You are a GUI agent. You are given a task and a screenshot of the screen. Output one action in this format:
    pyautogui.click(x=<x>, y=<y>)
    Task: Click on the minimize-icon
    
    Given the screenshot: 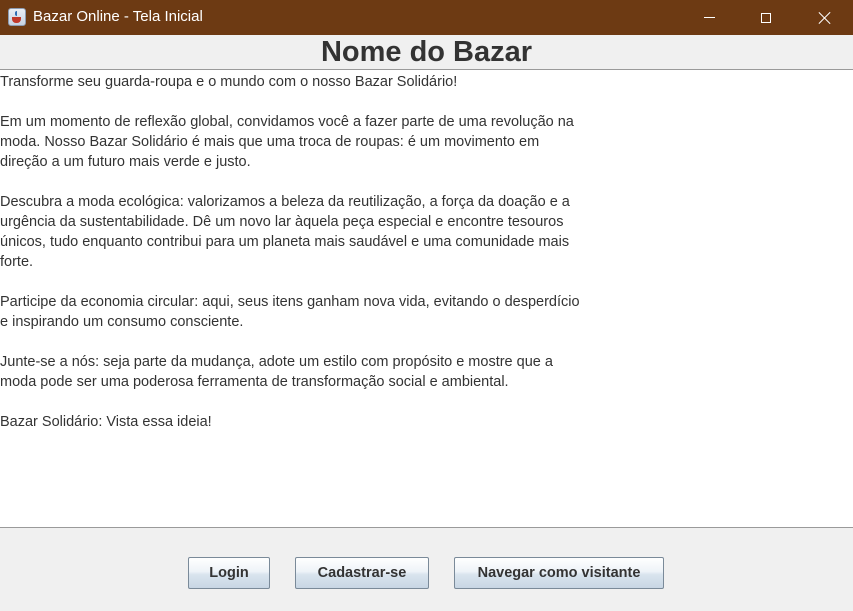 What is the action you would take?
    pyautogui.click(x=709, y=17)
    